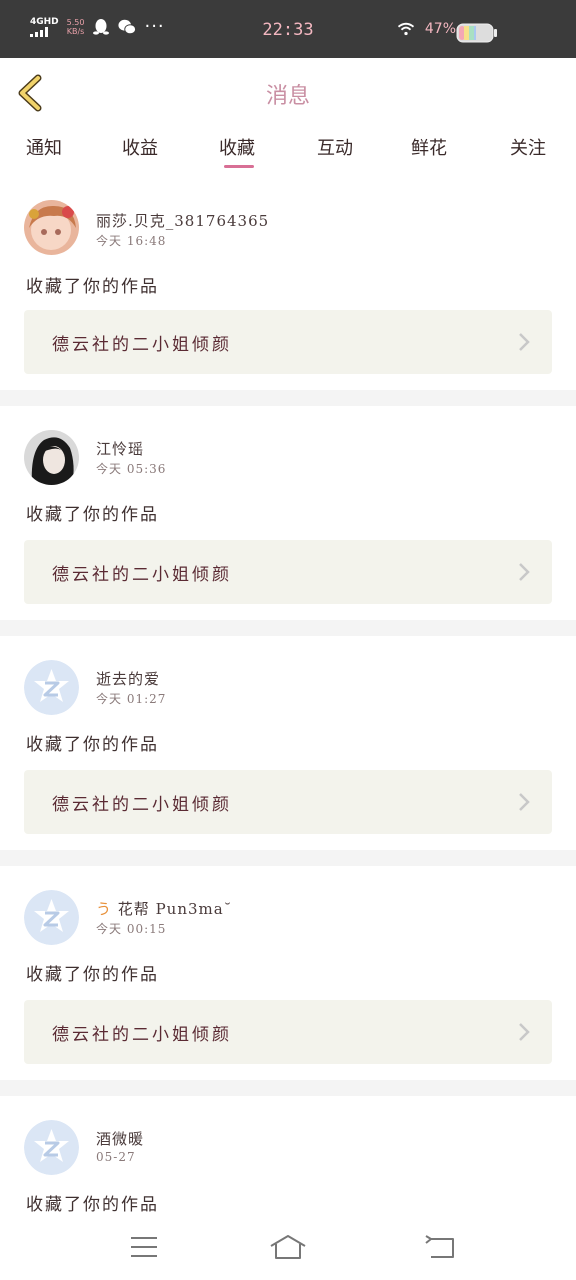 This screenshot has width=576, height=1280. I want to click on page-title: 消息, so click(287, 96).